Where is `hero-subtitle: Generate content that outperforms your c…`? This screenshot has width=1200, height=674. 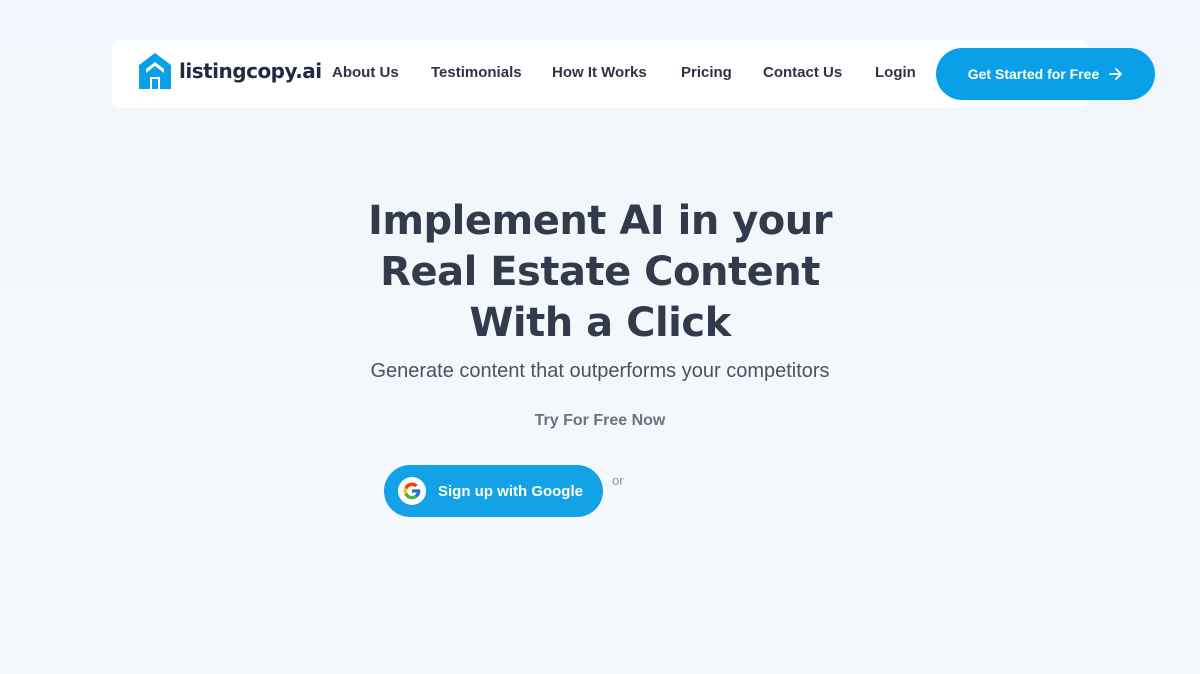
hero-subtitle: Generate content that outperforms your c… is located at coordinates (600, 371).